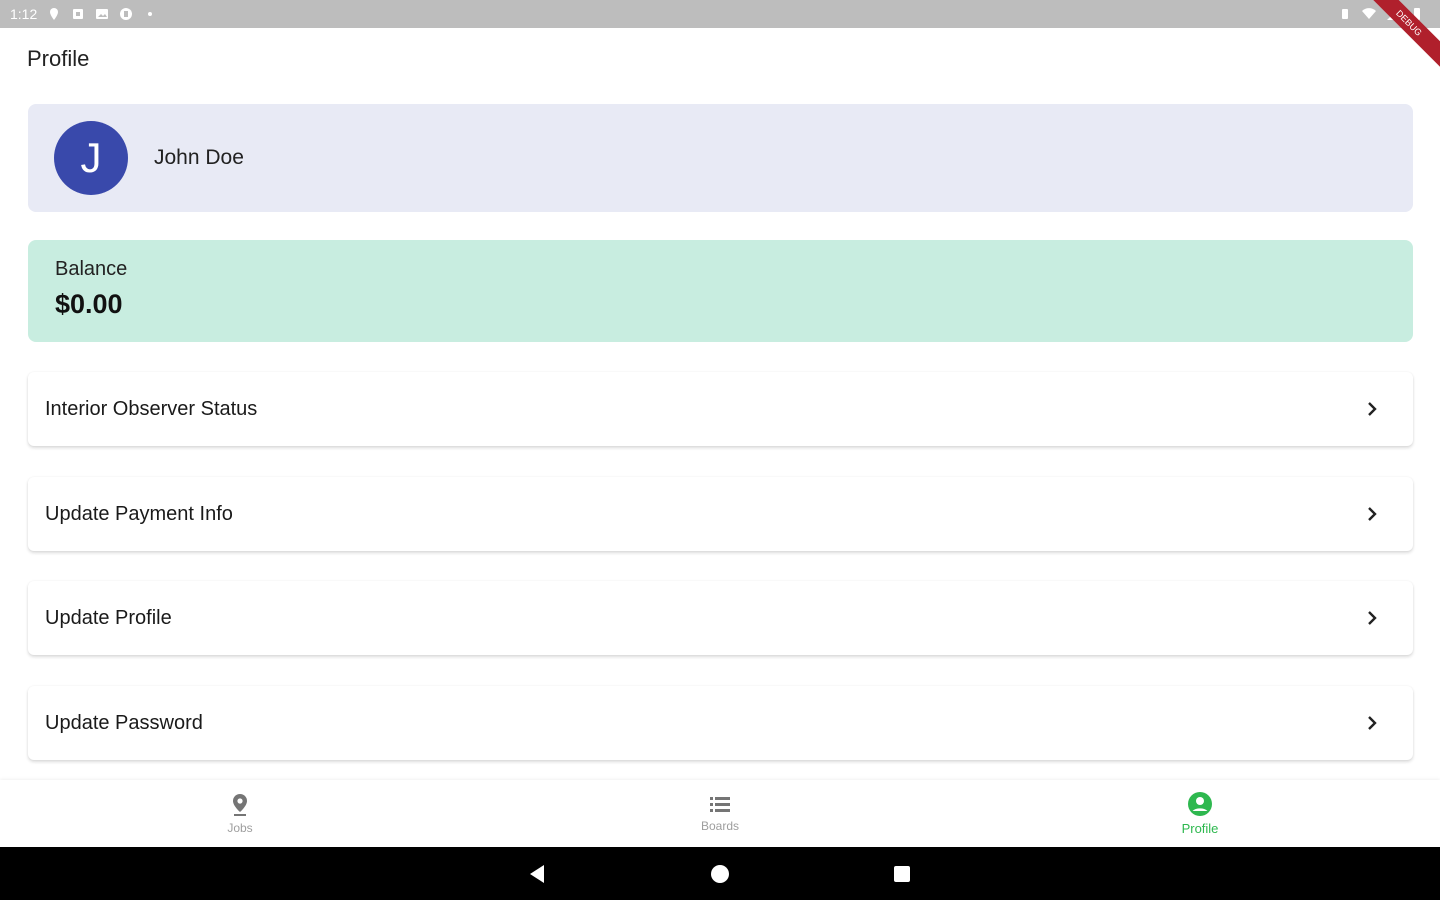 The width and height of the screenshot is (1440, 900). What do you see at coordinates (89, 304) in the screenshot?
I see `balance-value: $0.00` at bounding box center [89, 304].